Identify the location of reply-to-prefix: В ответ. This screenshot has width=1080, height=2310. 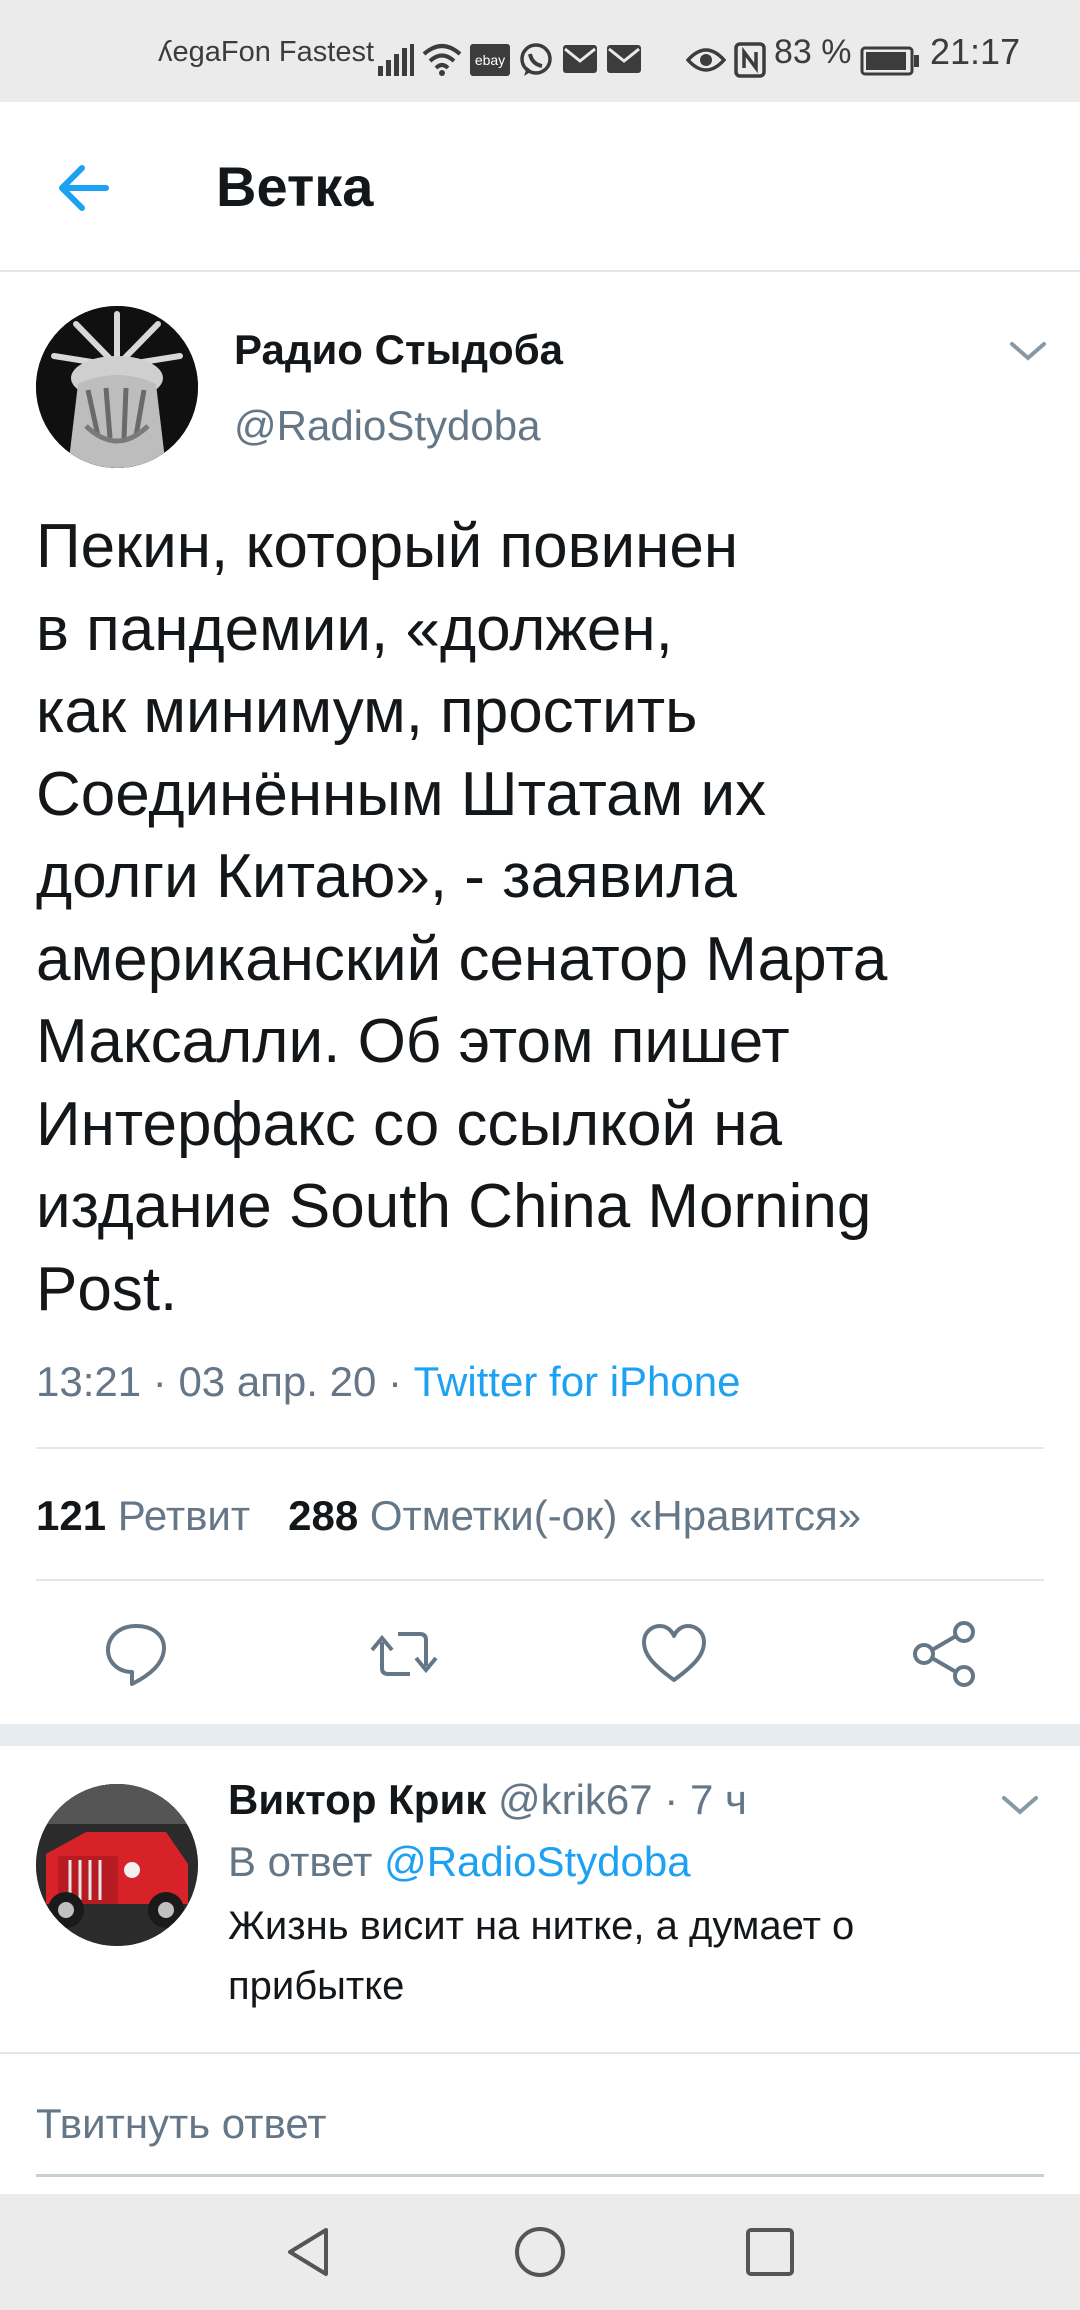
(300, 1861).